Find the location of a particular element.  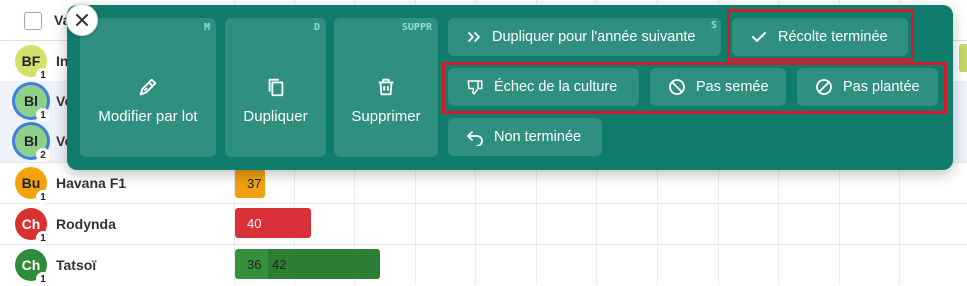

delete-label: Supprimer is located at coordinates (386, 116).